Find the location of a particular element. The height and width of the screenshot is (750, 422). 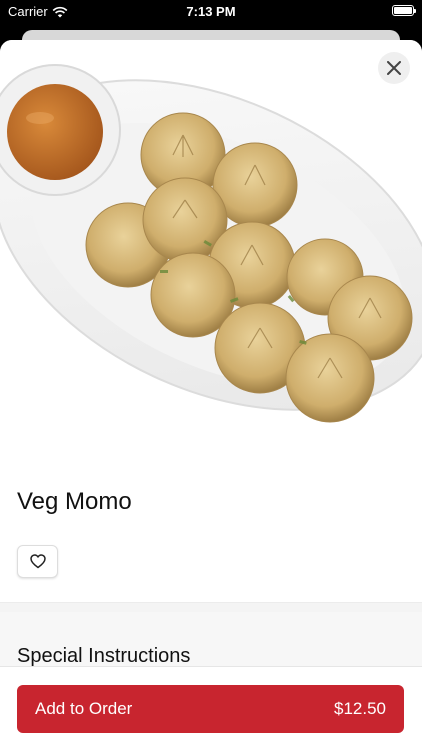

add-to-order-button: Add to Order $12.50 is located at coordinates (210, 709).